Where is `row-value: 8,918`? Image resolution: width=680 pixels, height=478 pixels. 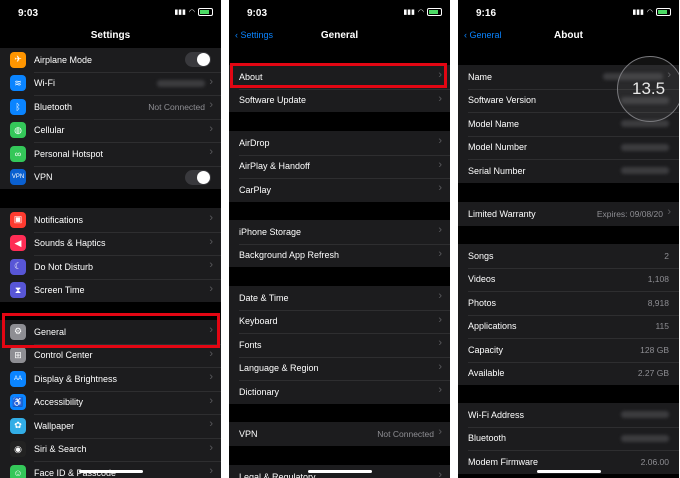
row-value: 8,918 is located at coordinates (658, 302).